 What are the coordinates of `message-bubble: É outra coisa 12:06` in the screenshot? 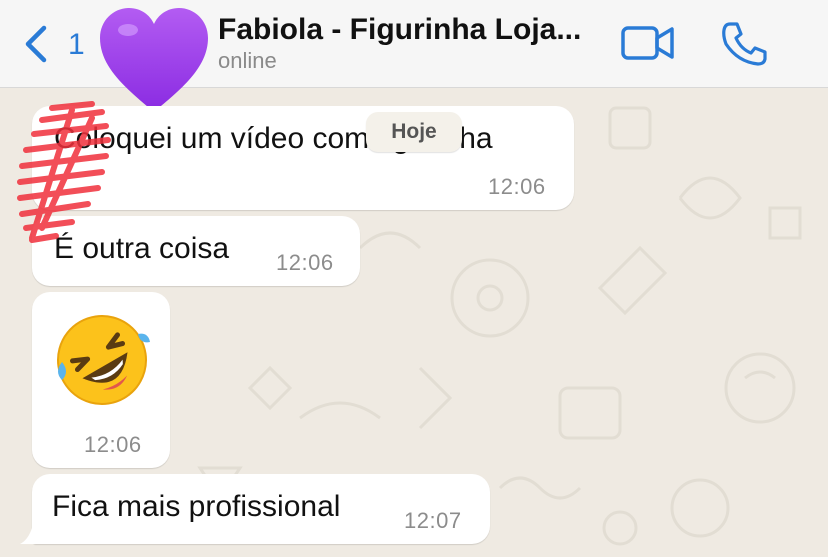 It's located at (196, 251).